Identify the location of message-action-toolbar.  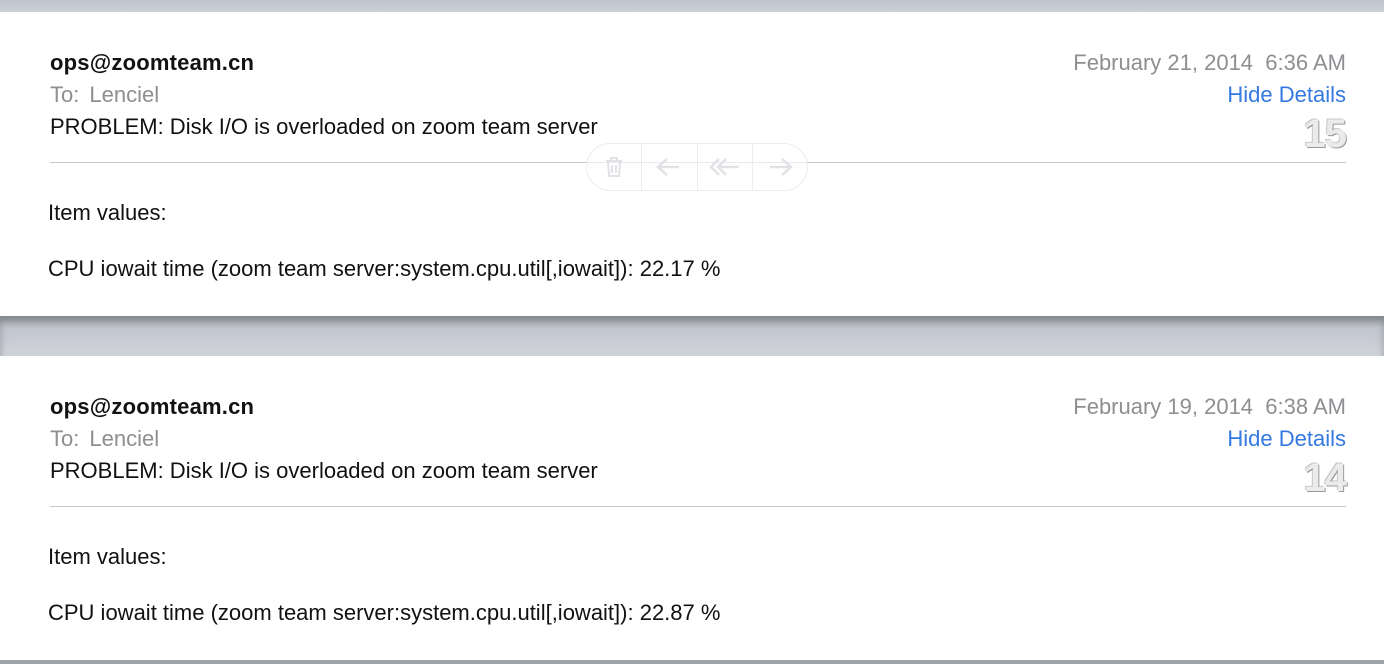
(697, 167).